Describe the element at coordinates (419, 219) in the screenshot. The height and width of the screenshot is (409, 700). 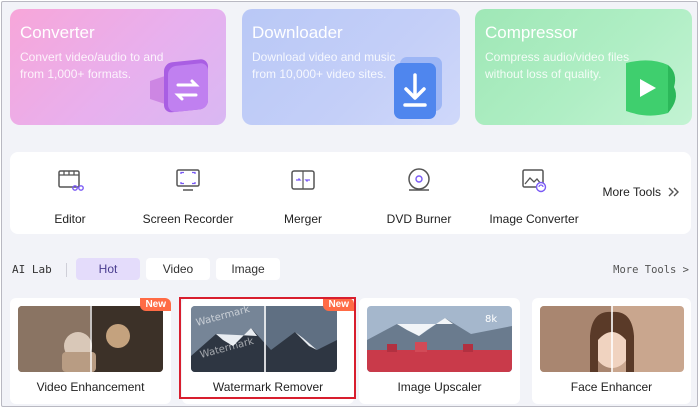
I see `tool-dvd-burner-label: DVD Burner` at that location.